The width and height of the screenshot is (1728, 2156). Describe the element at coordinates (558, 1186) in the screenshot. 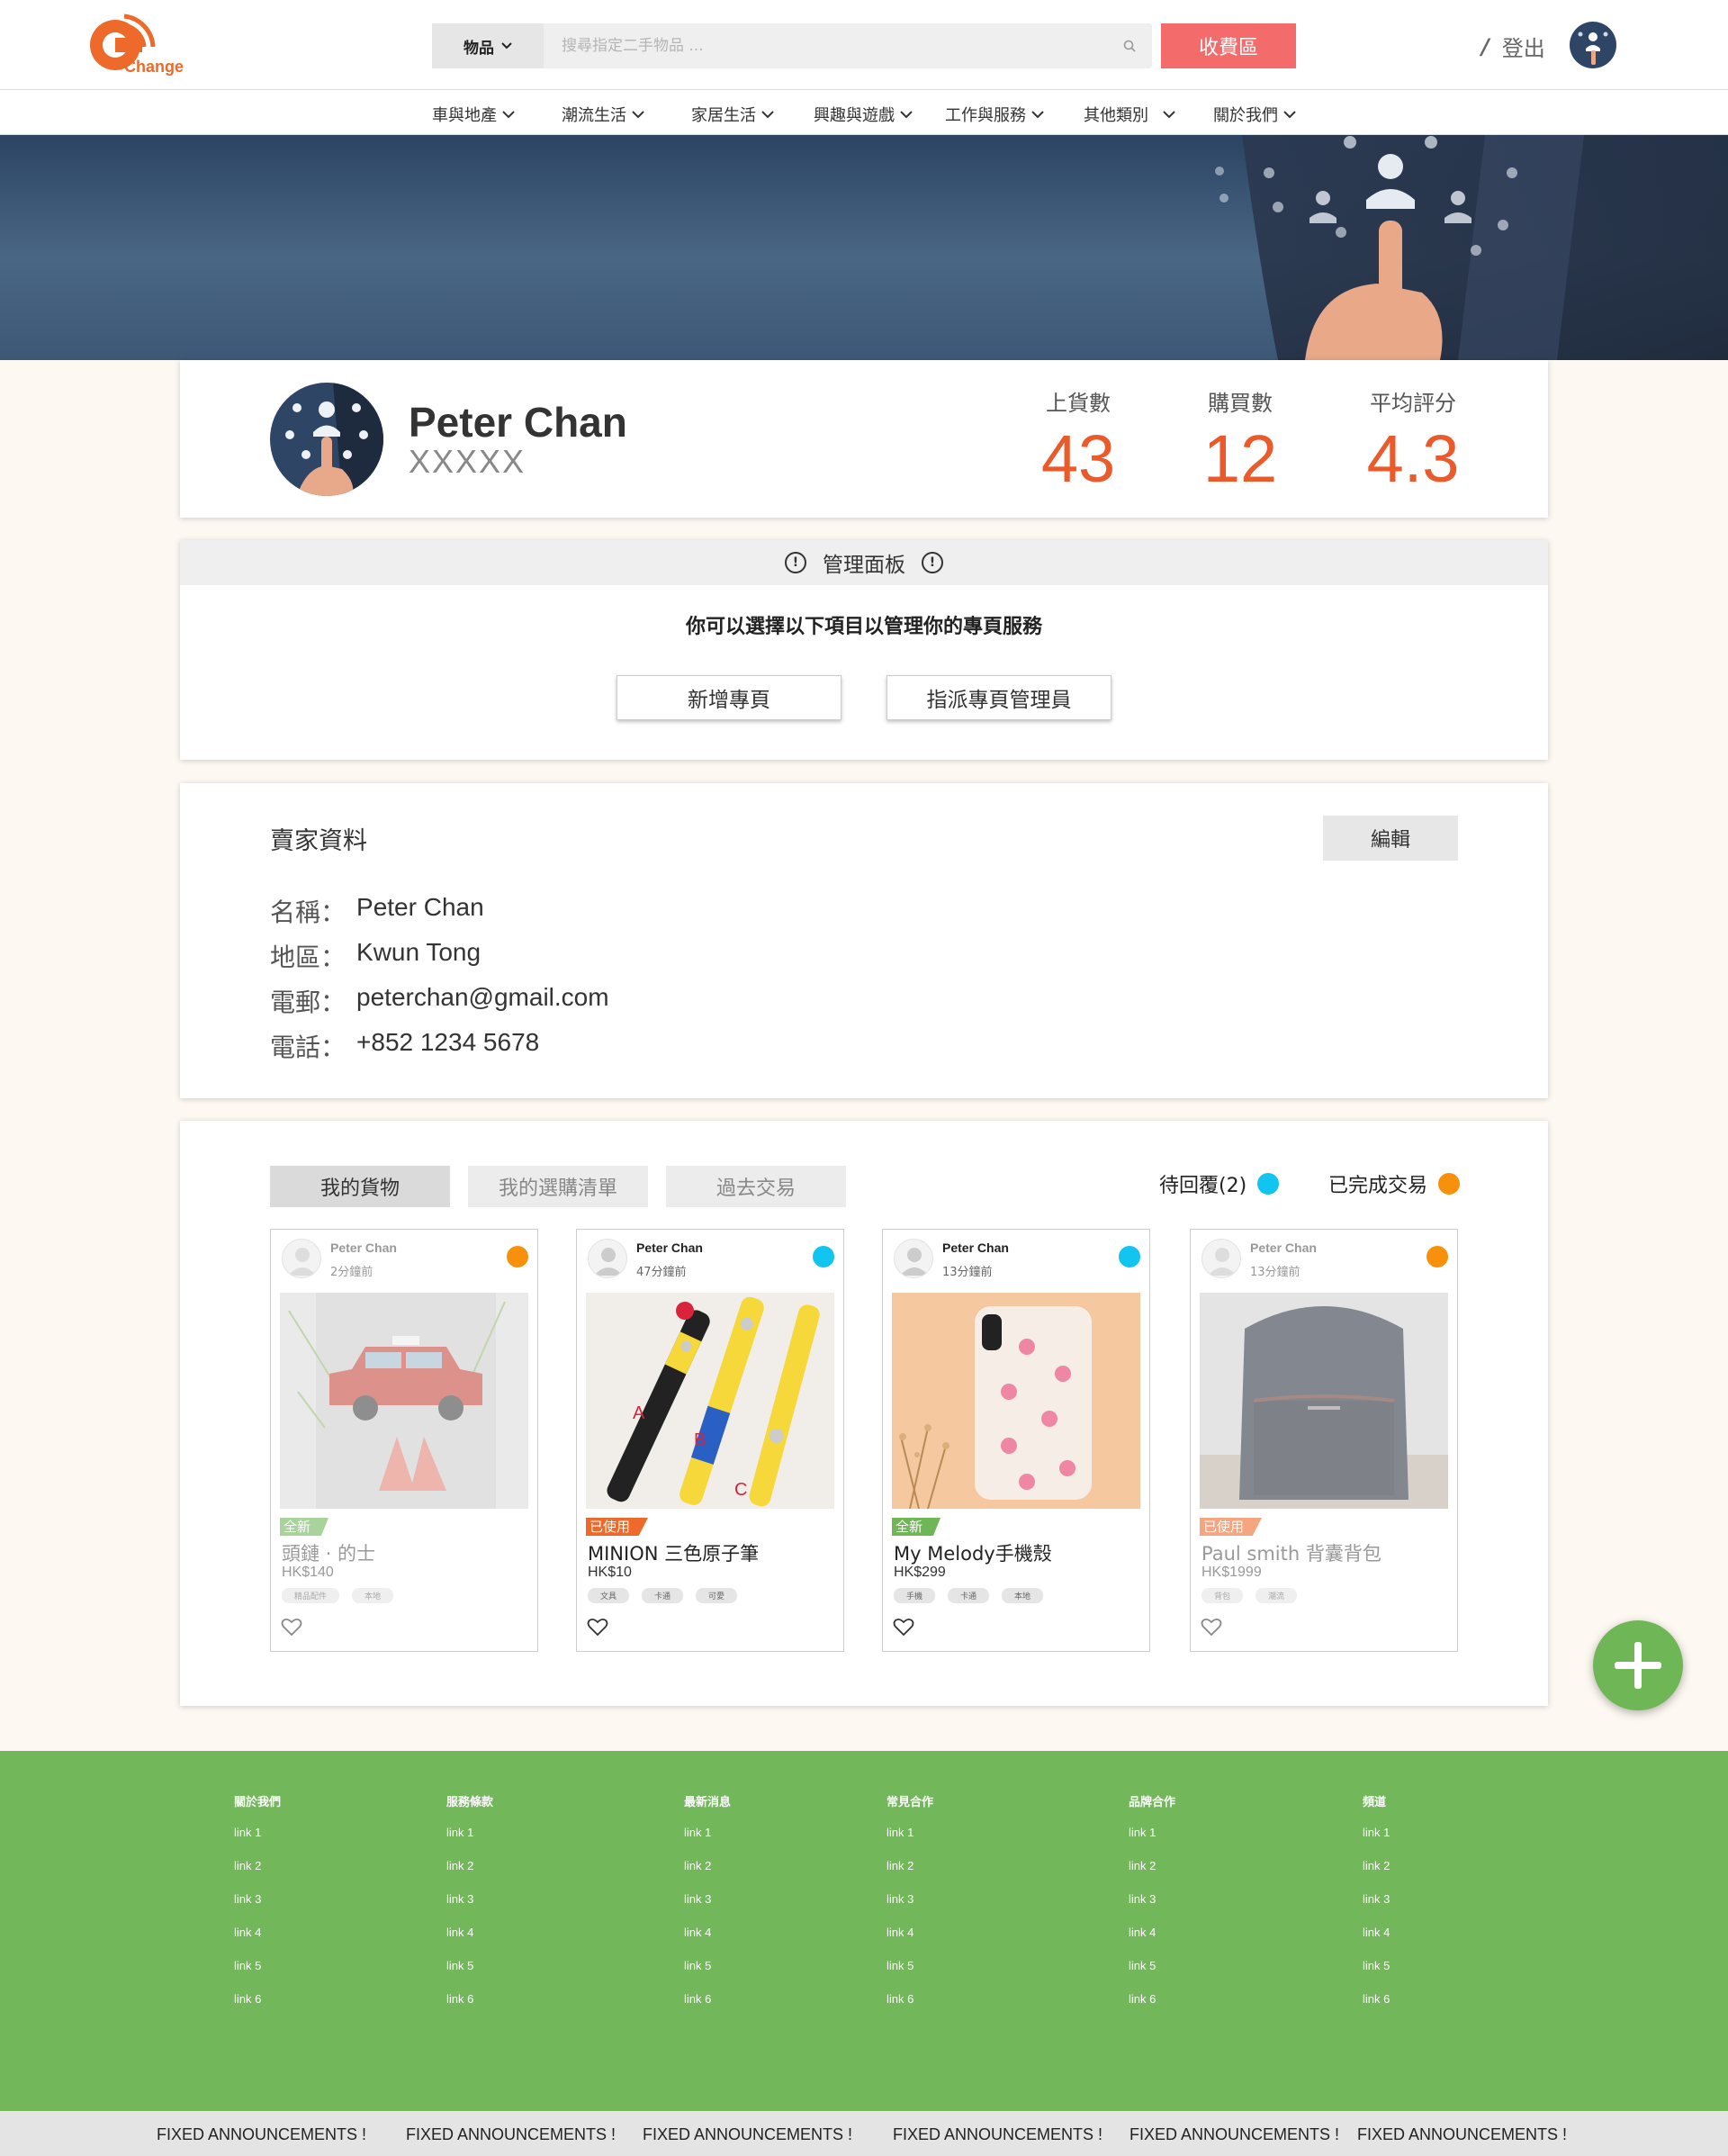

I see `tab-my-wishlist: 我的選購清單` at that location.